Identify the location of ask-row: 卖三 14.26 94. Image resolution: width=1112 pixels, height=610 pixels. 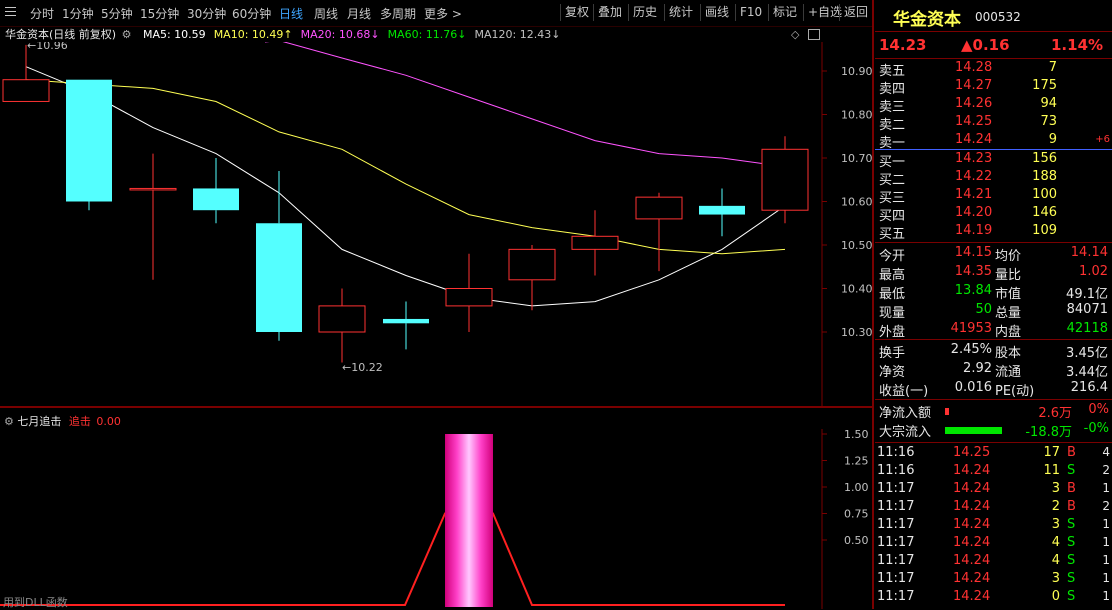
(993, 105).